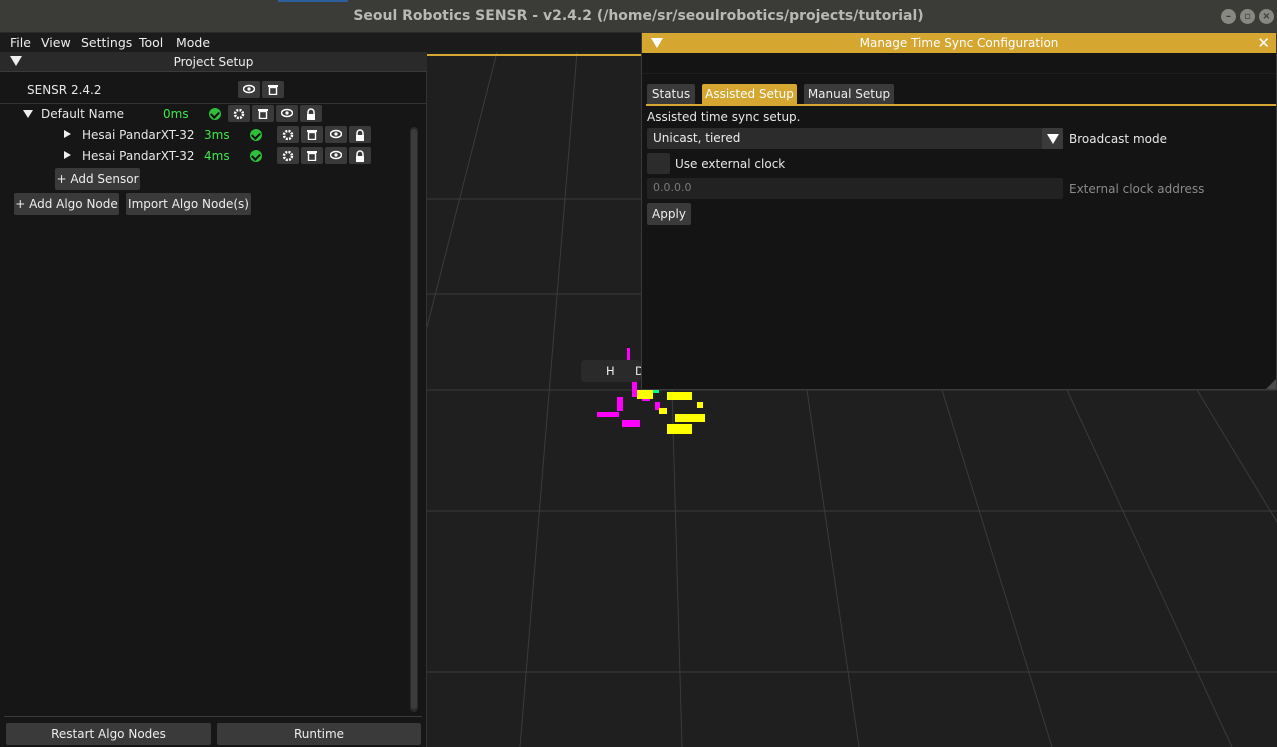  I want to click on project-setup-header: Project Setup, so click(213, 62).